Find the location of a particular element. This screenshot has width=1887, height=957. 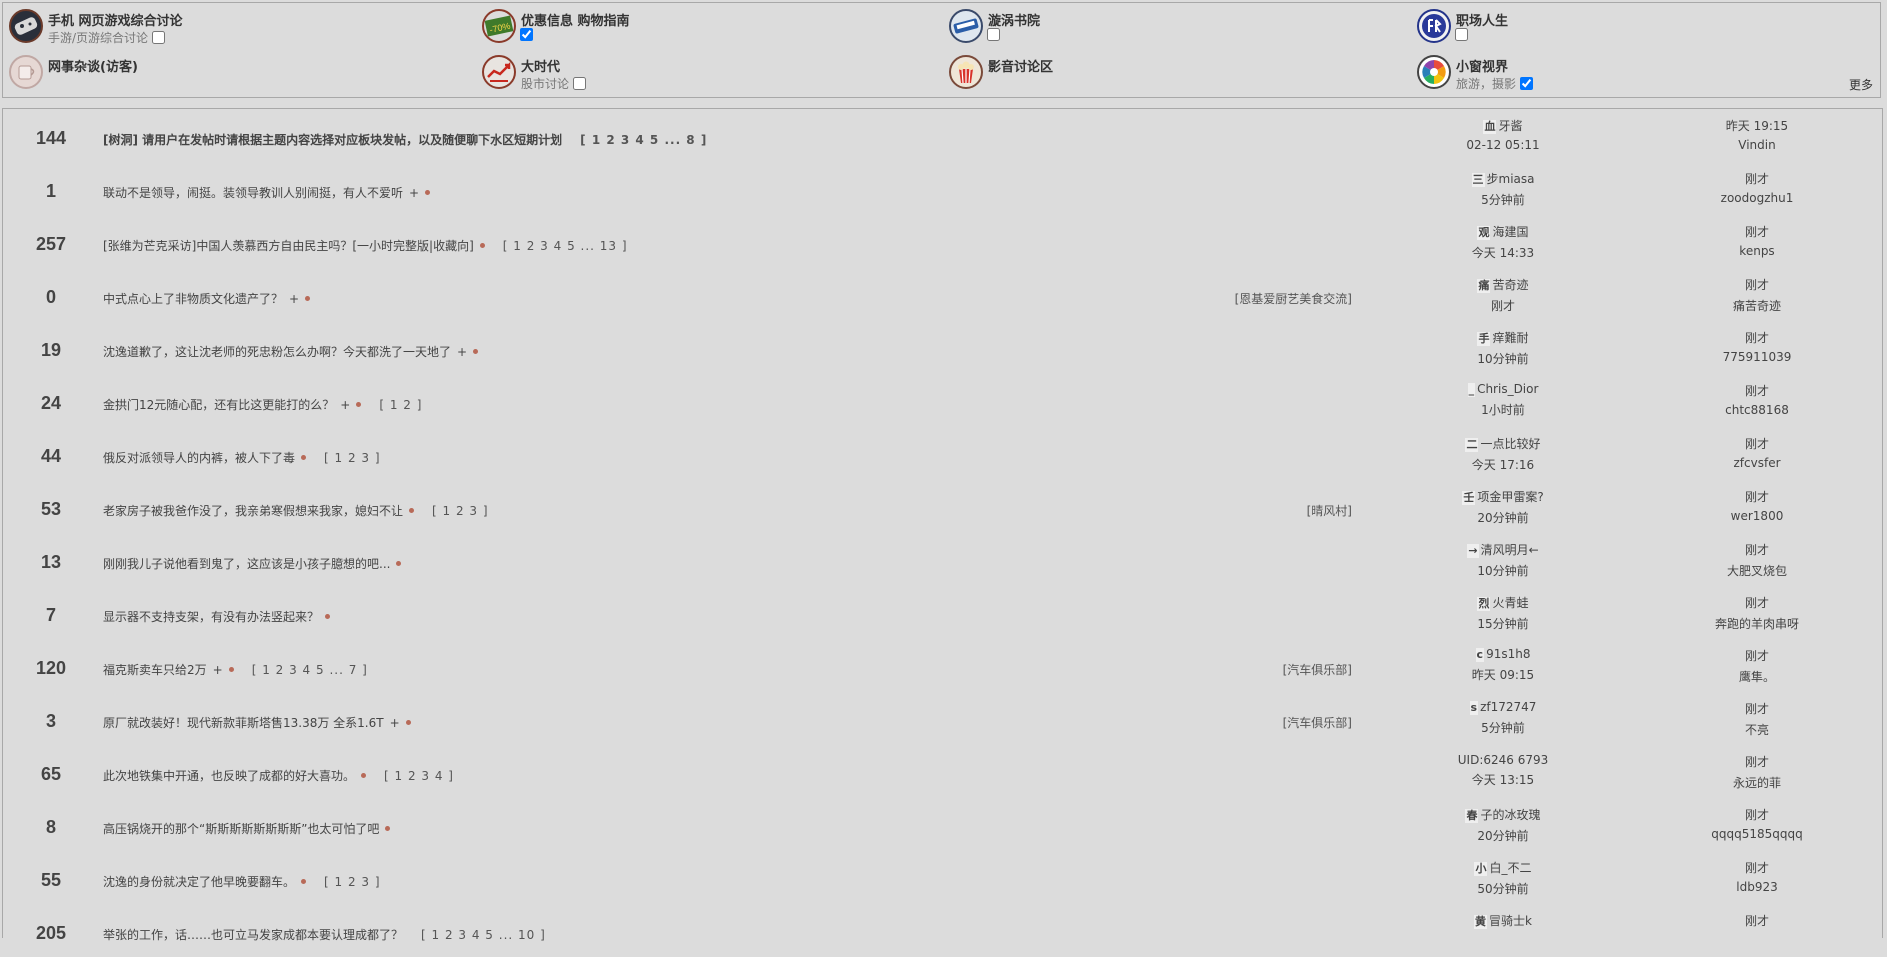

topic-title-link: [树洞] 请用户在发帖时请根据主题内容选择对应板块发帖，以及随便聊下水区短期计划 is located at coordinates (332, 139).